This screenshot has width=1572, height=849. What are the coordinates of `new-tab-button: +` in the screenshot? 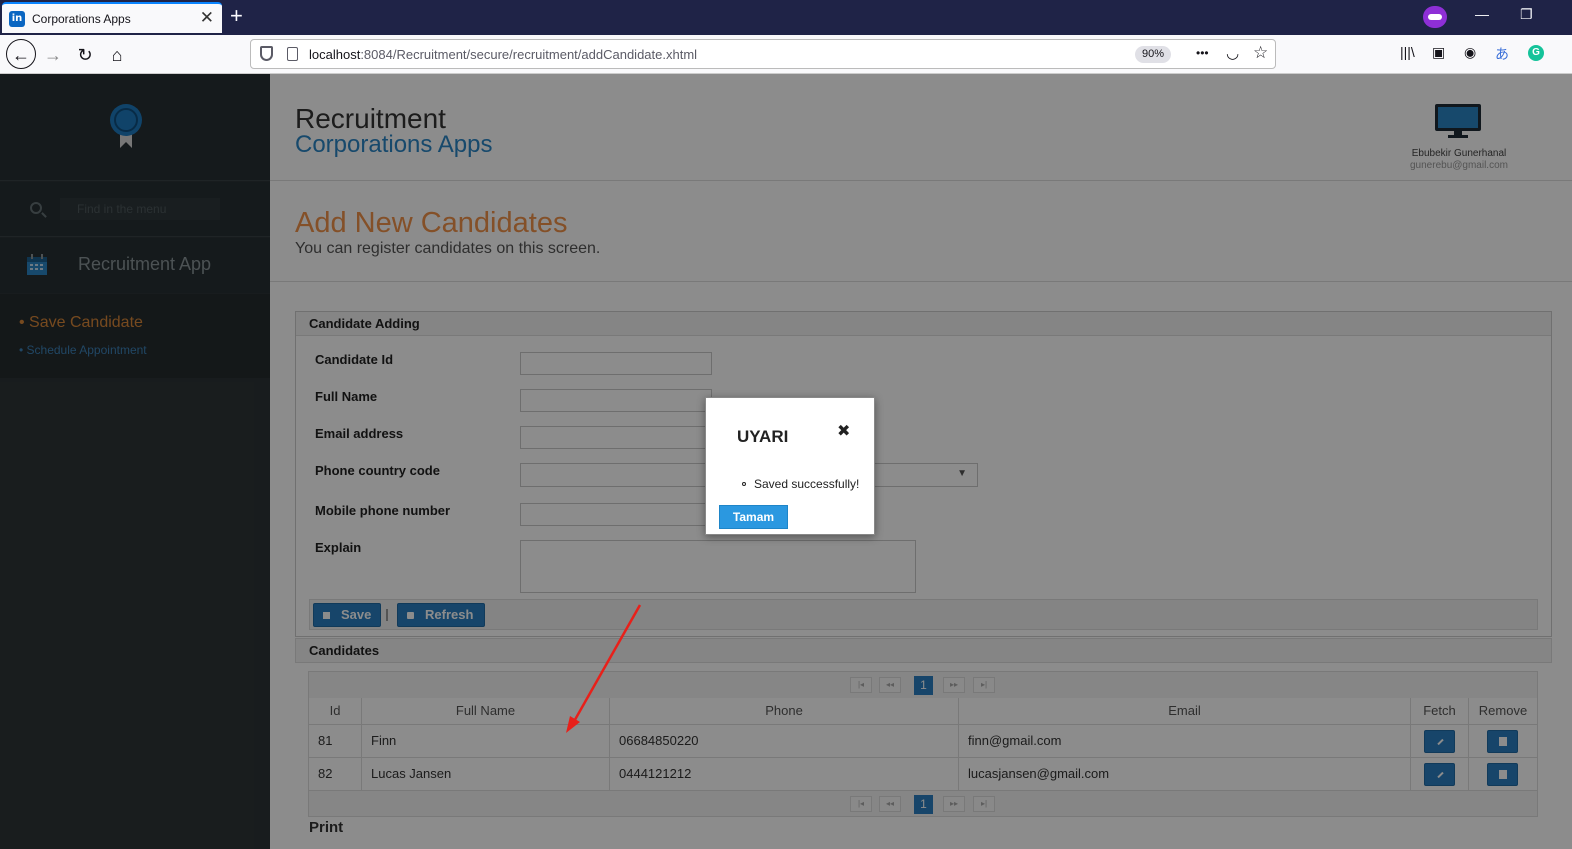 It's located at (236, 16).